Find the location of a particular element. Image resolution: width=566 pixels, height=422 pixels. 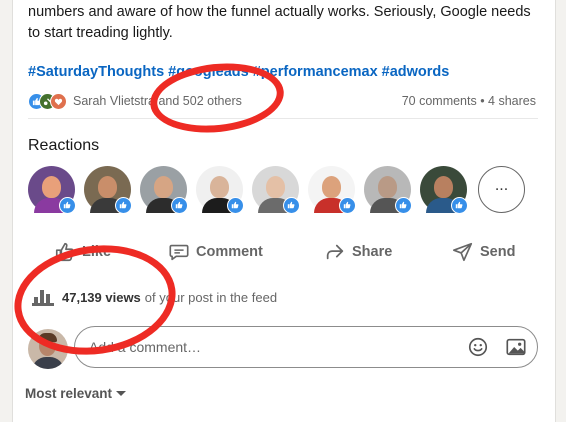

share-button: Share is located at coordinates (358, 252).